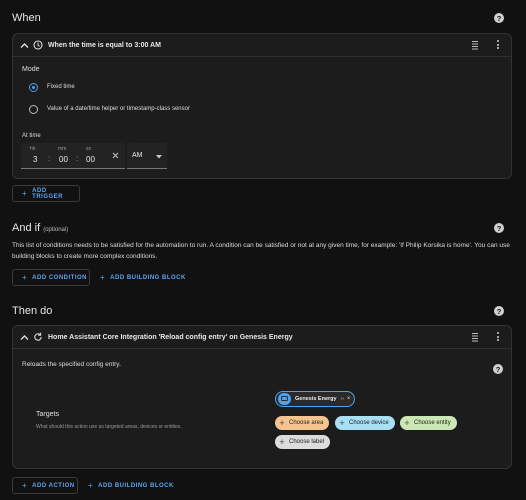 The width and height of the screenshot is (526, 500). Describe the element at coordinates (349, 399) in the screenshot. I see `remove-icon: ×` at that location.